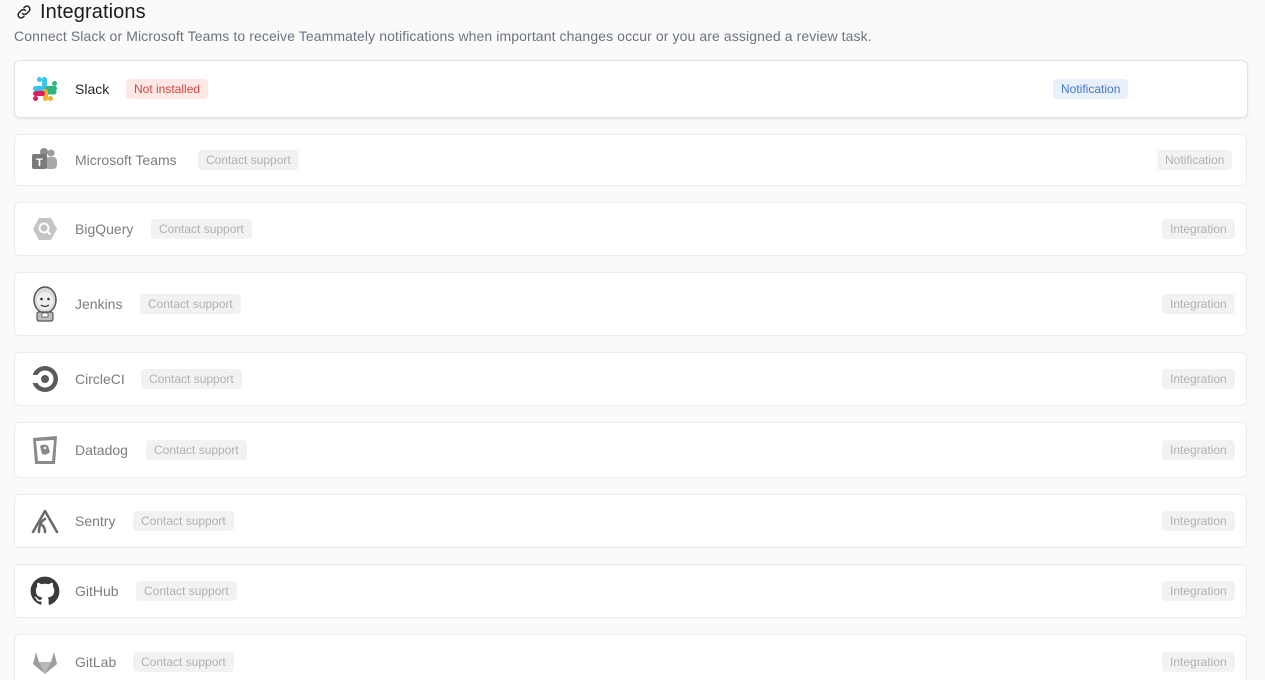  What do you see at coordinates (96, 662) in the screenshot?
I see `integration-name: GitLab` at bounding box center [96, 662].